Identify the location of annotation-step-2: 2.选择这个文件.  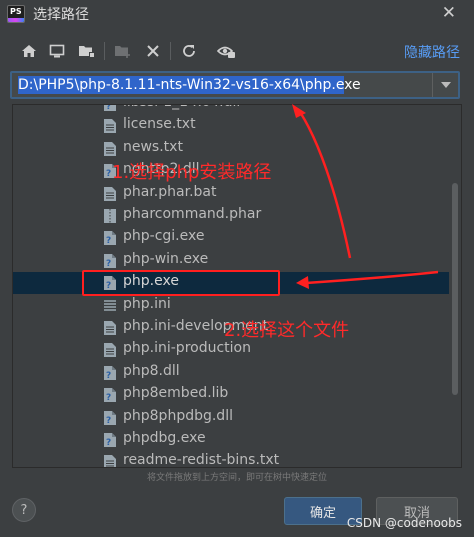
(287, 330).